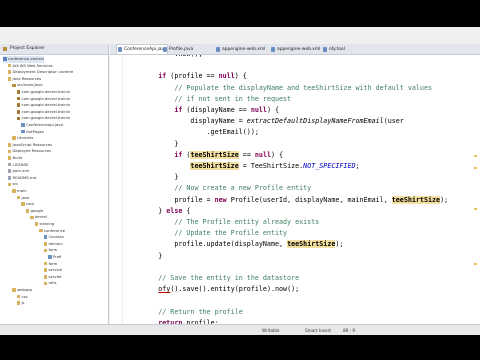 The height and width of the screenshot is (360, 480). What do you see at coordinates (12, 184) in the screenshot?
I see `tree-item: src` at bounding box center [12, 184].